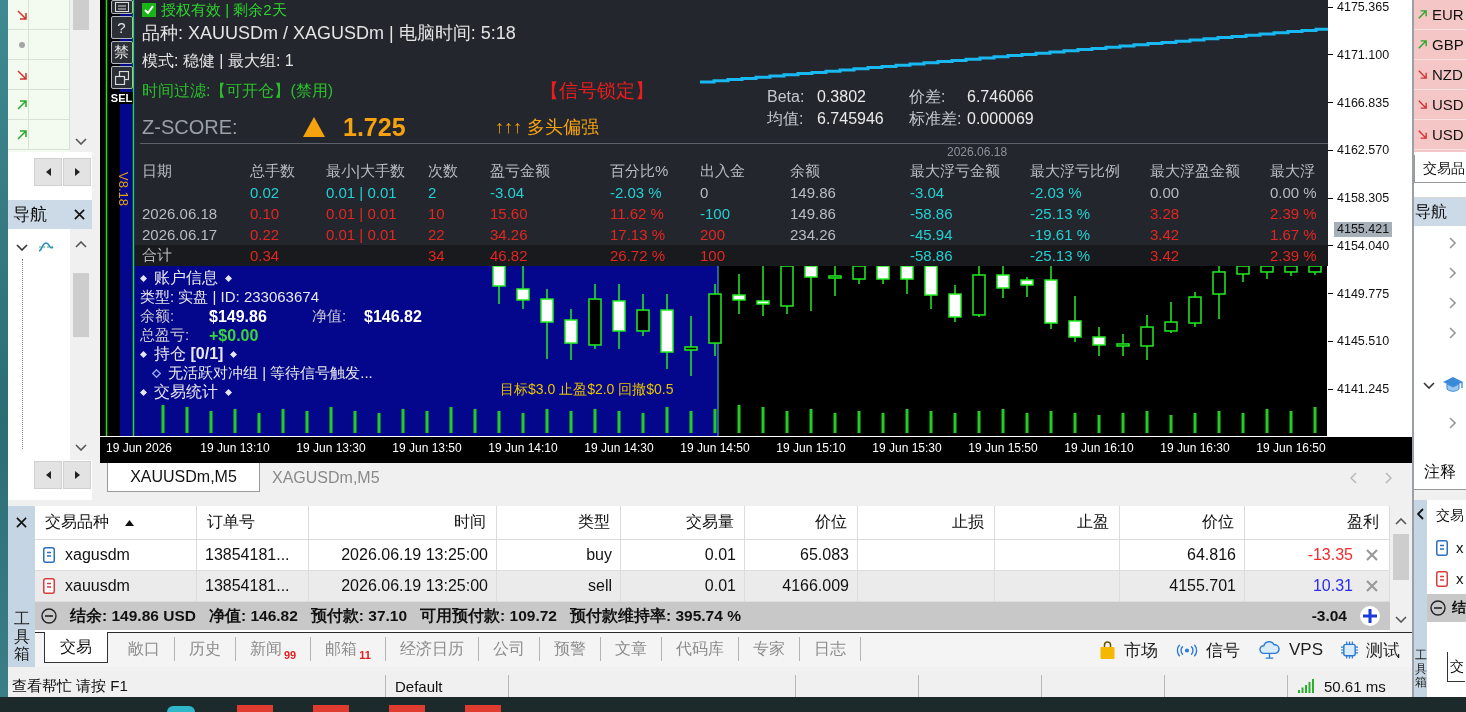 This screenshot has width=1466, height=712. Describe the element at coordinates (436, 255) in the screenshot. I see `table-cell: 34` at that location.